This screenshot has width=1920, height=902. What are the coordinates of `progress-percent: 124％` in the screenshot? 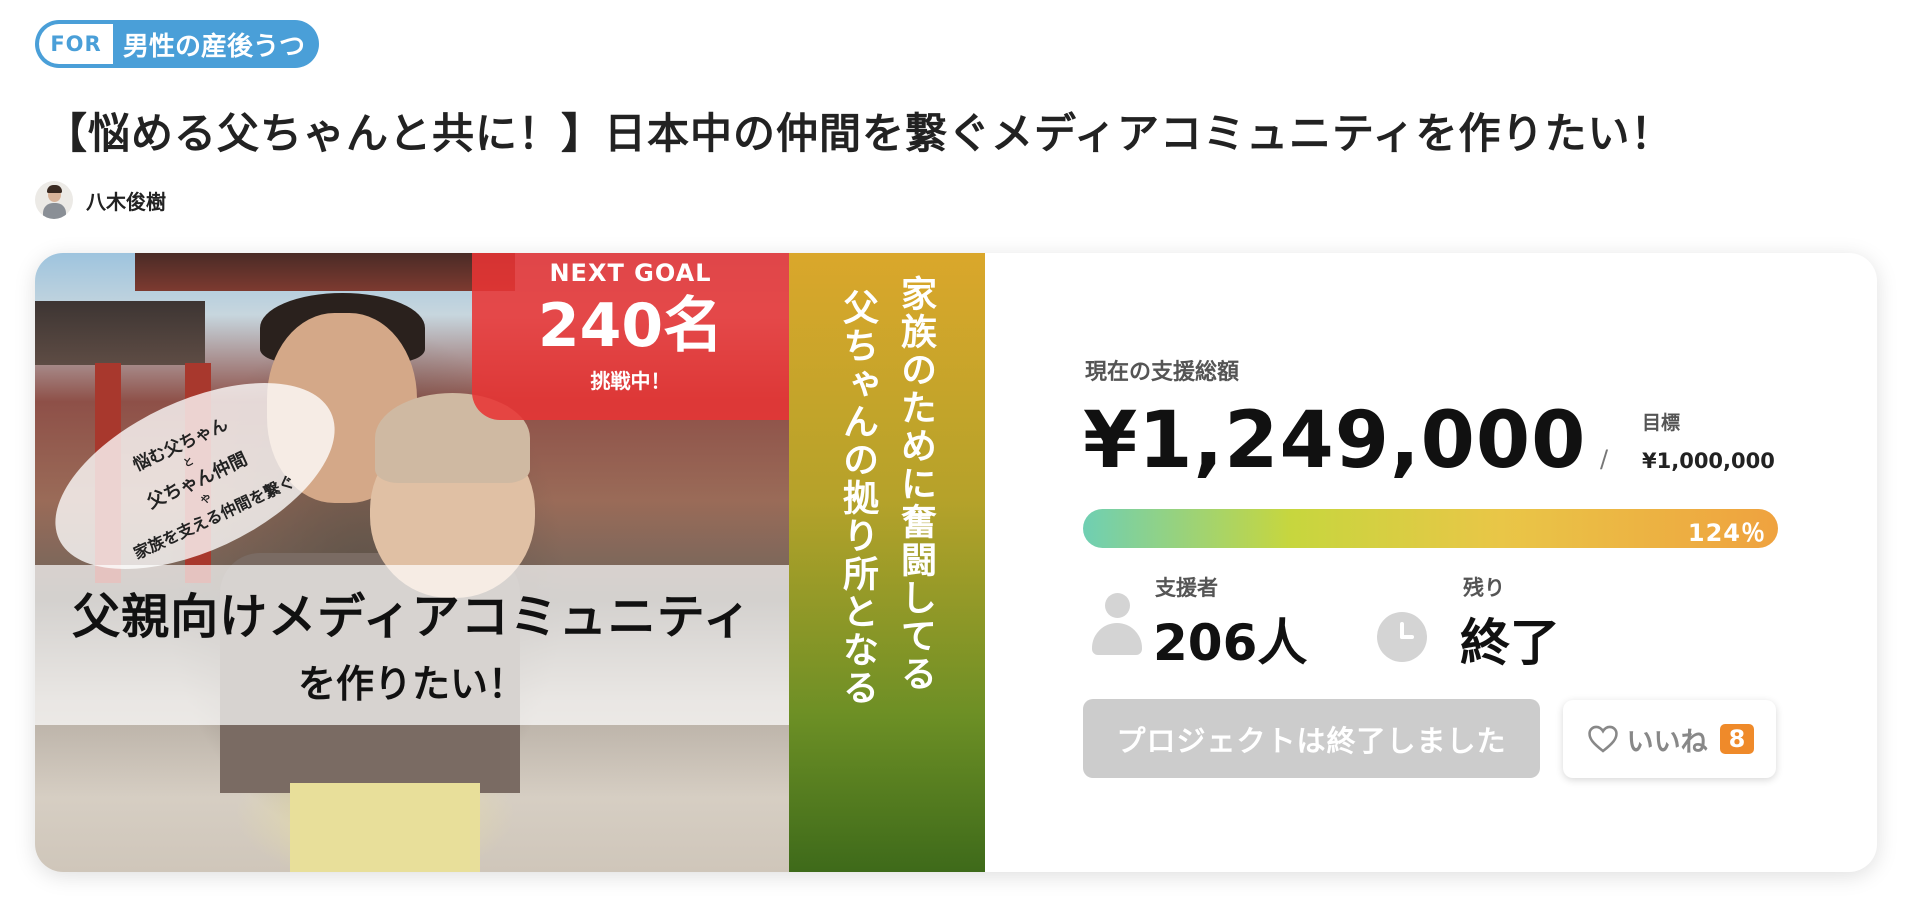 It's located at (1726, 533).